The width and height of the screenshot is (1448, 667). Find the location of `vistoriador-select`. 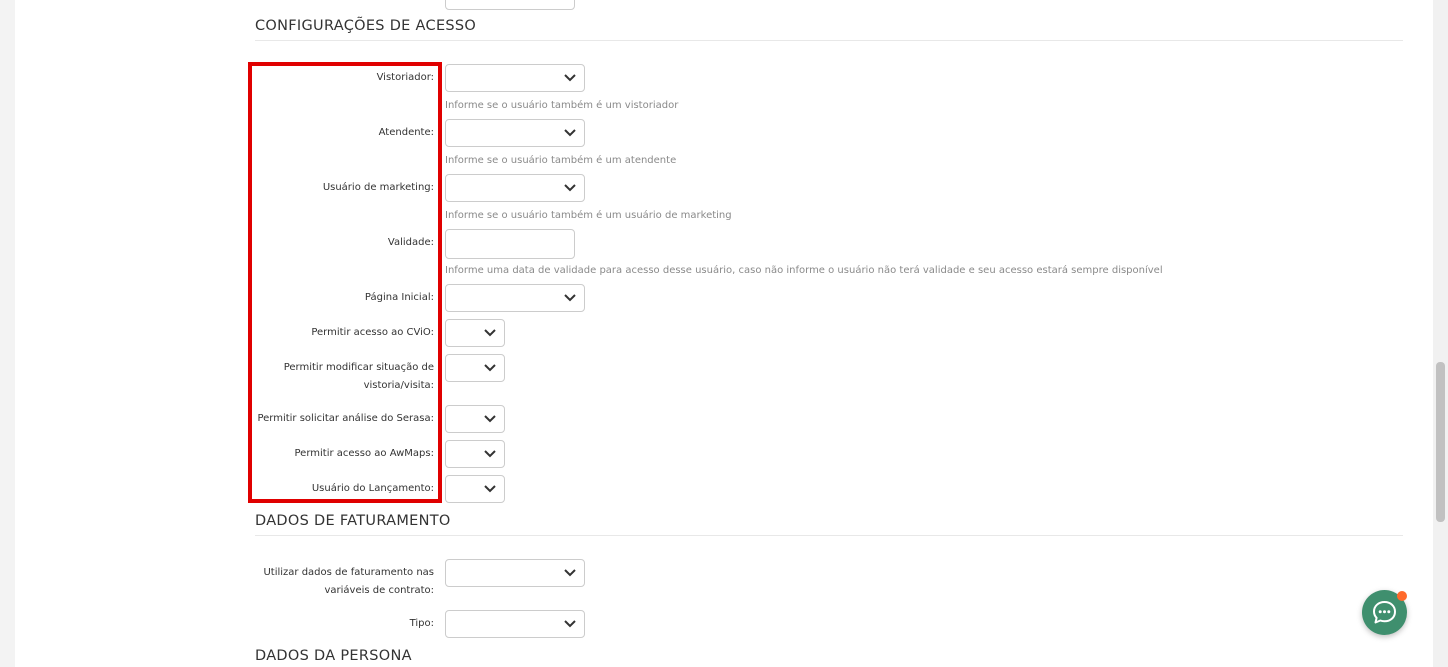

vistoriador-select is located at coordinates (515, 78).